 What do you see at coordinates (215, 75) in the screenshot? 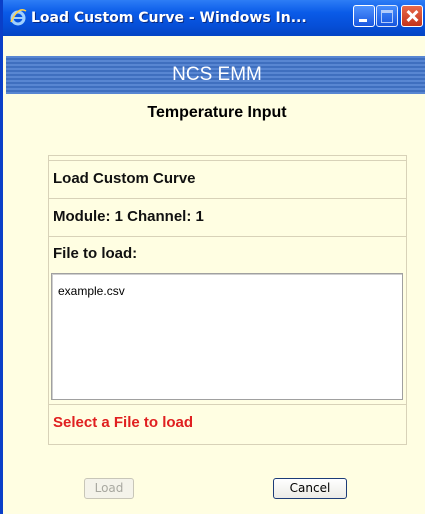
I see `header-banner: NCS EMM` at bounding box center [215, 75].